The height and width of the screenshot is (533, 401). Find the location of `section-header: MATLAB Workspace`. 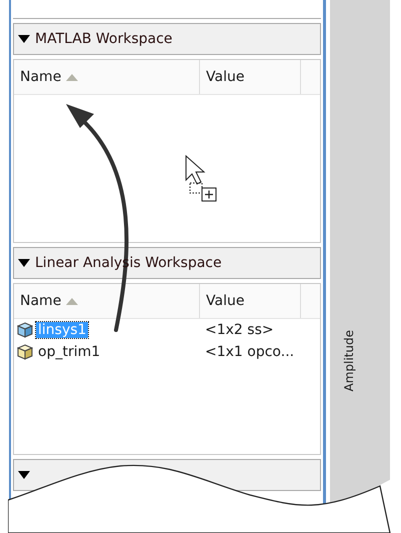

section-header: MATLAB Workspace is located at coordinates (167, 39).